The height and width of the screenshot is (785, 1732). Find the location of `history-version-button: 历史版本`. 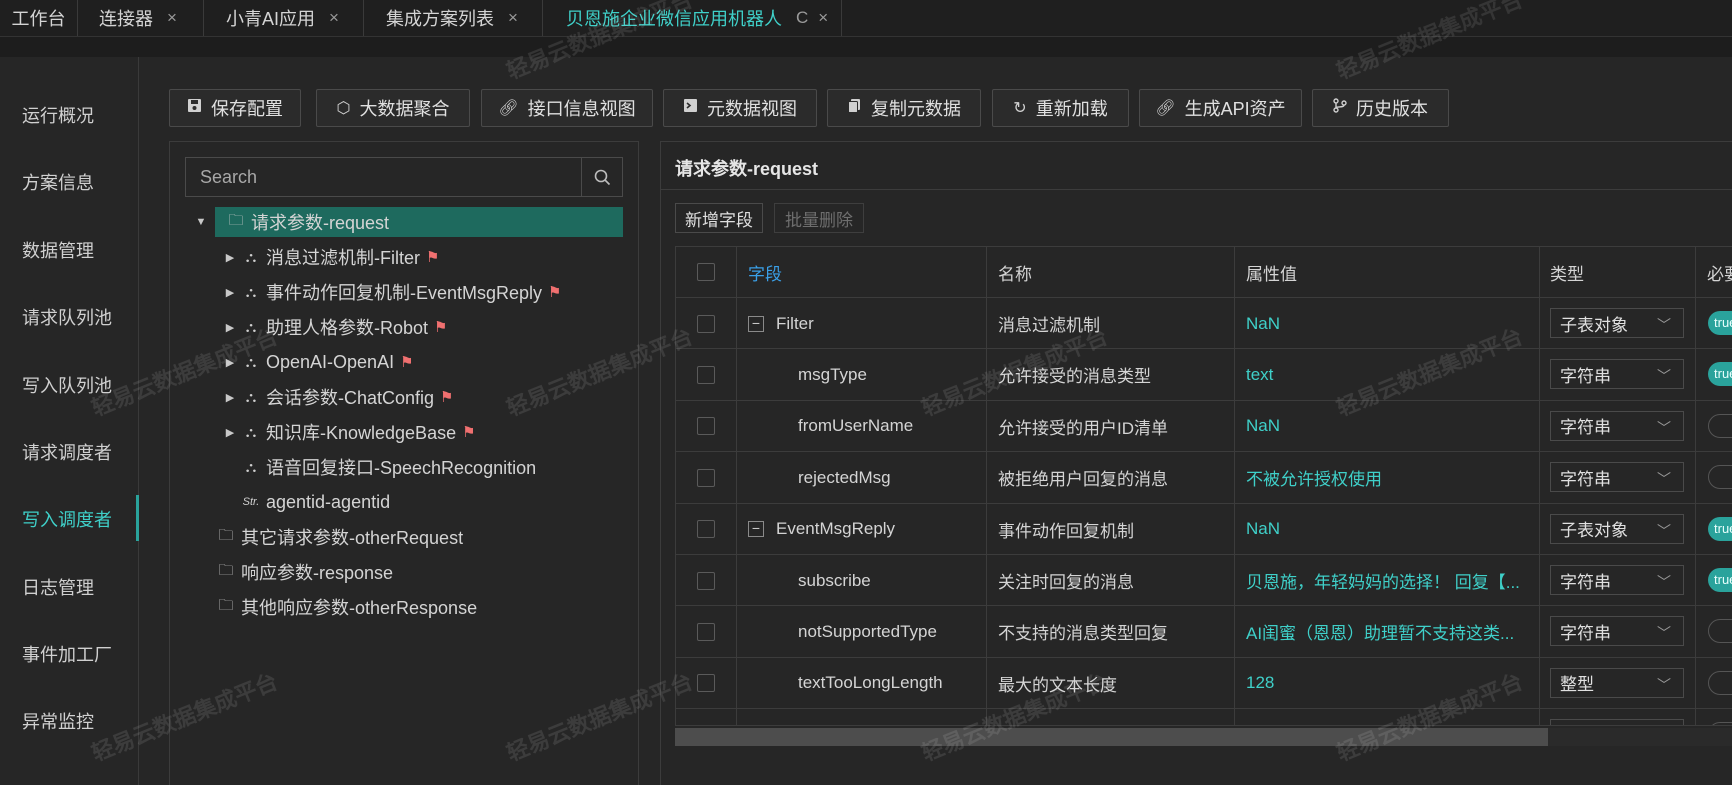

history-version-button: 历史版本 is located at coordinates (1380, 108).